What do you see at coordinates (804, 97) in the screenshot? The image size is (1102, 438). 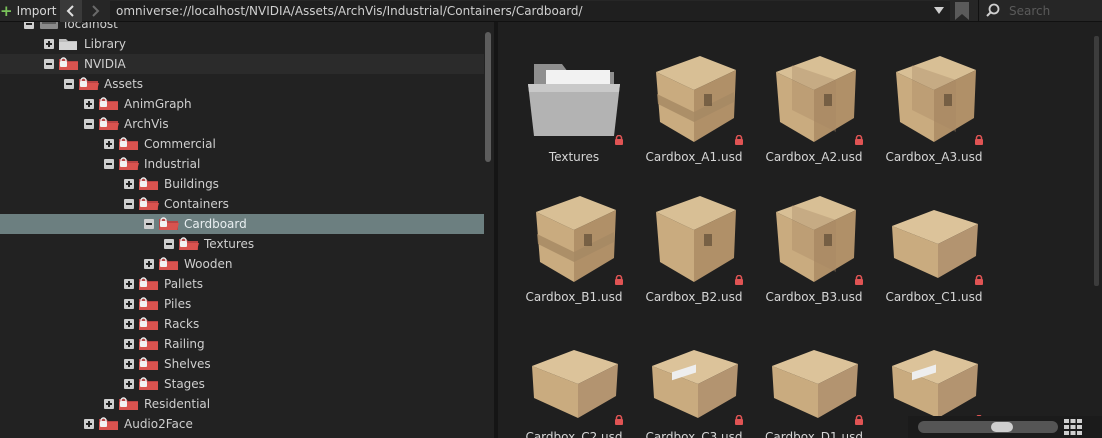 I see `grid-asset-item: Cardbox_A2.usd` at bounding box center [804, 97].